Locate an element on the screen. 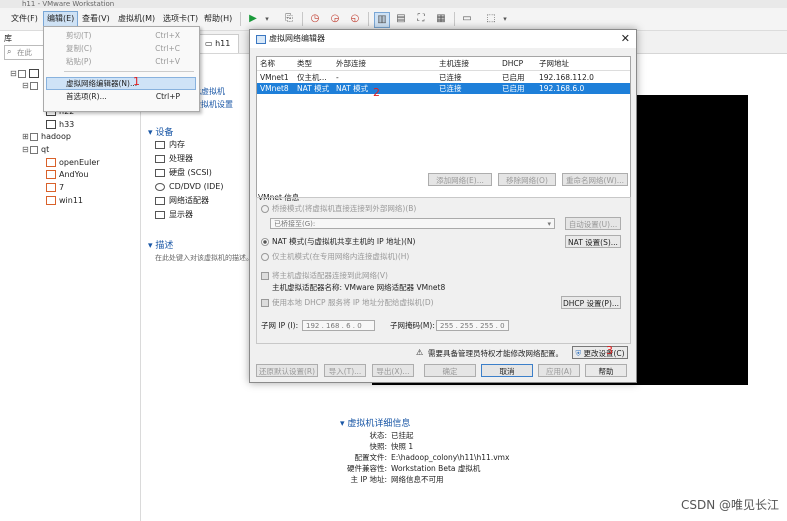  console-view-icon: ▭ is located at coordinates (467, 19).